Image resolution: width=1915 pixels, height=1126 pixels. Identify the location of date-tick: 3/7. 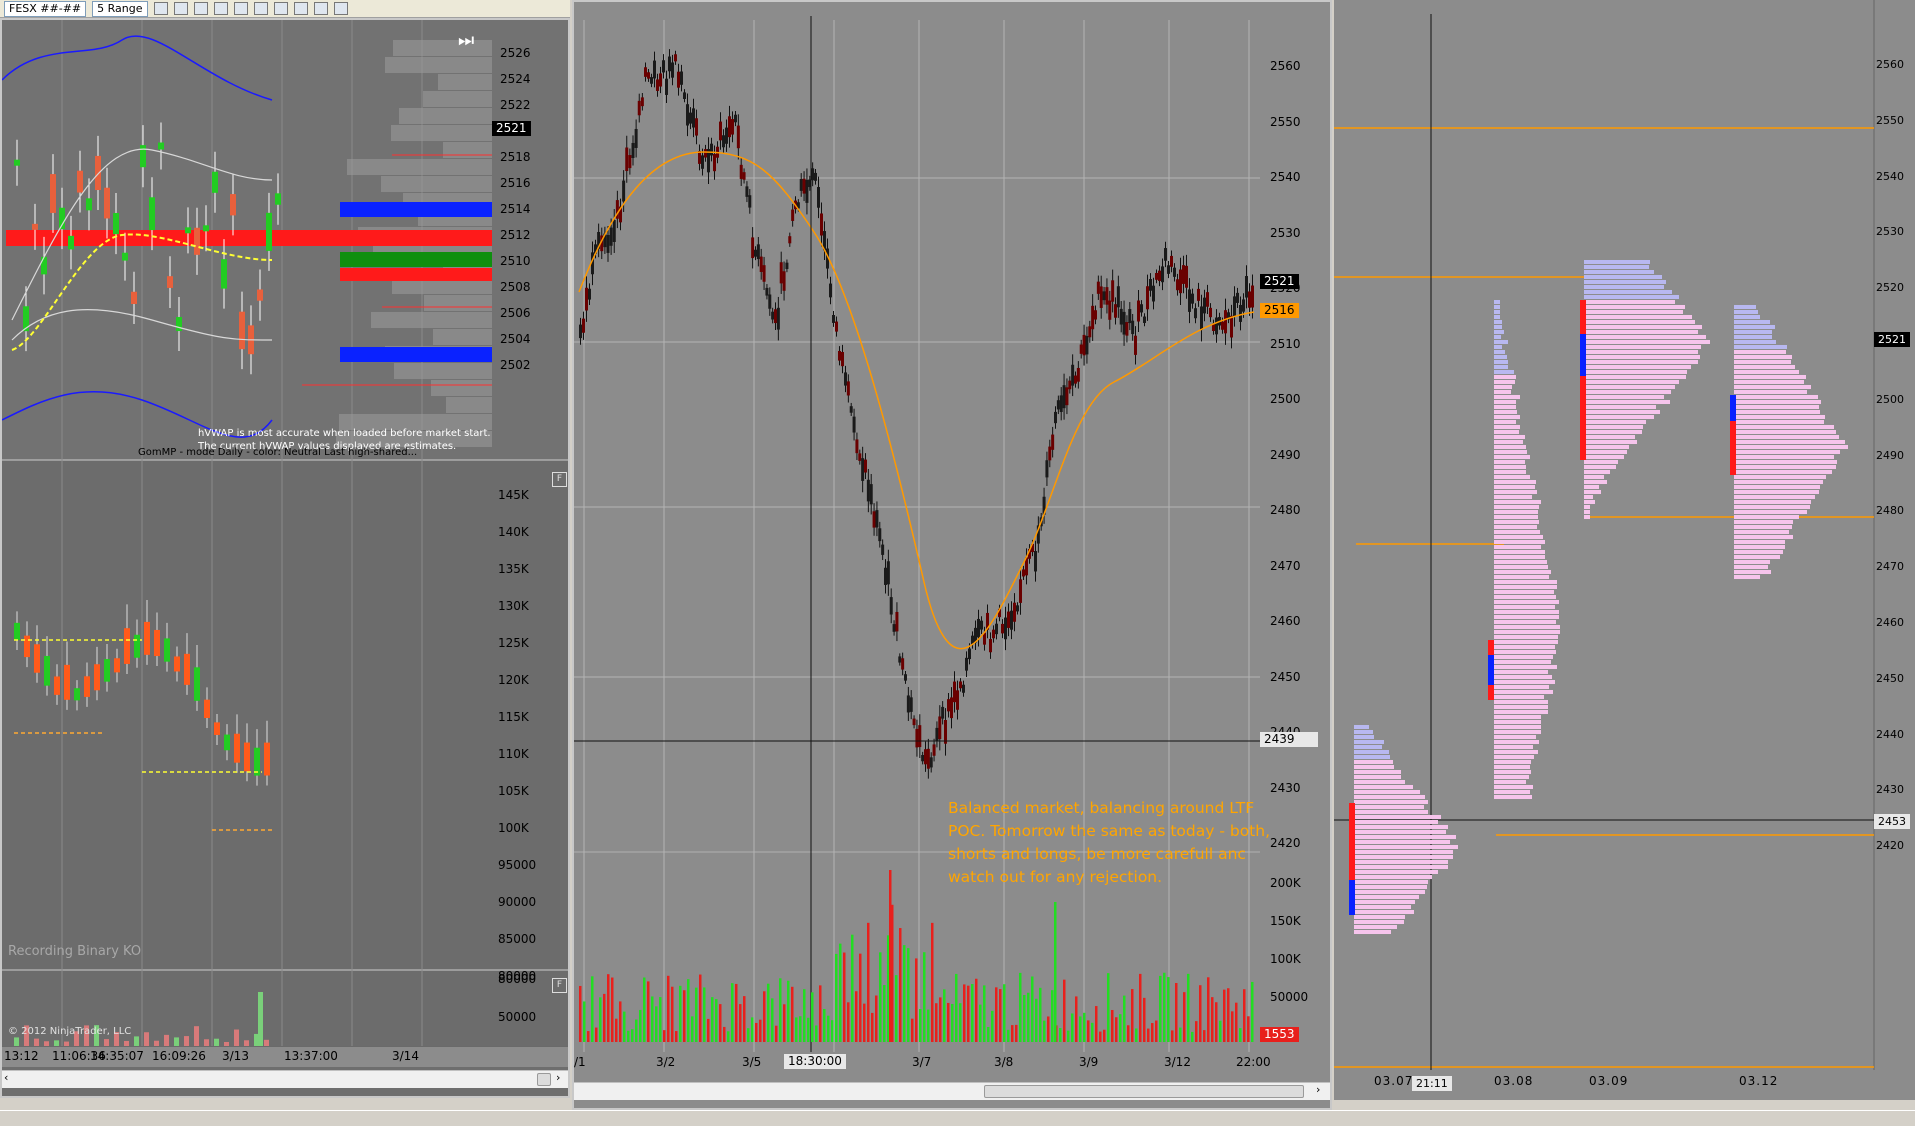
(922, 1062).